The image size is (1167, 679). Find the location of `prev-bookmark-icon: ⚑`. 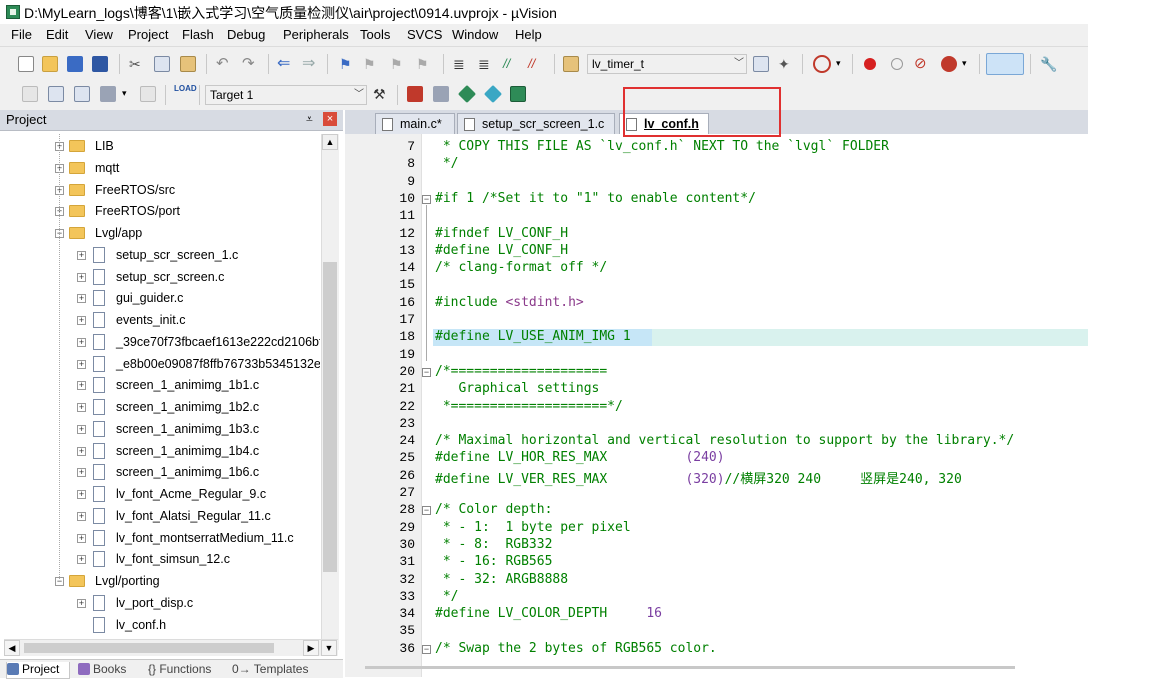

prev-bookmark-icon: ⚑ is located at coordinates (371, 64).